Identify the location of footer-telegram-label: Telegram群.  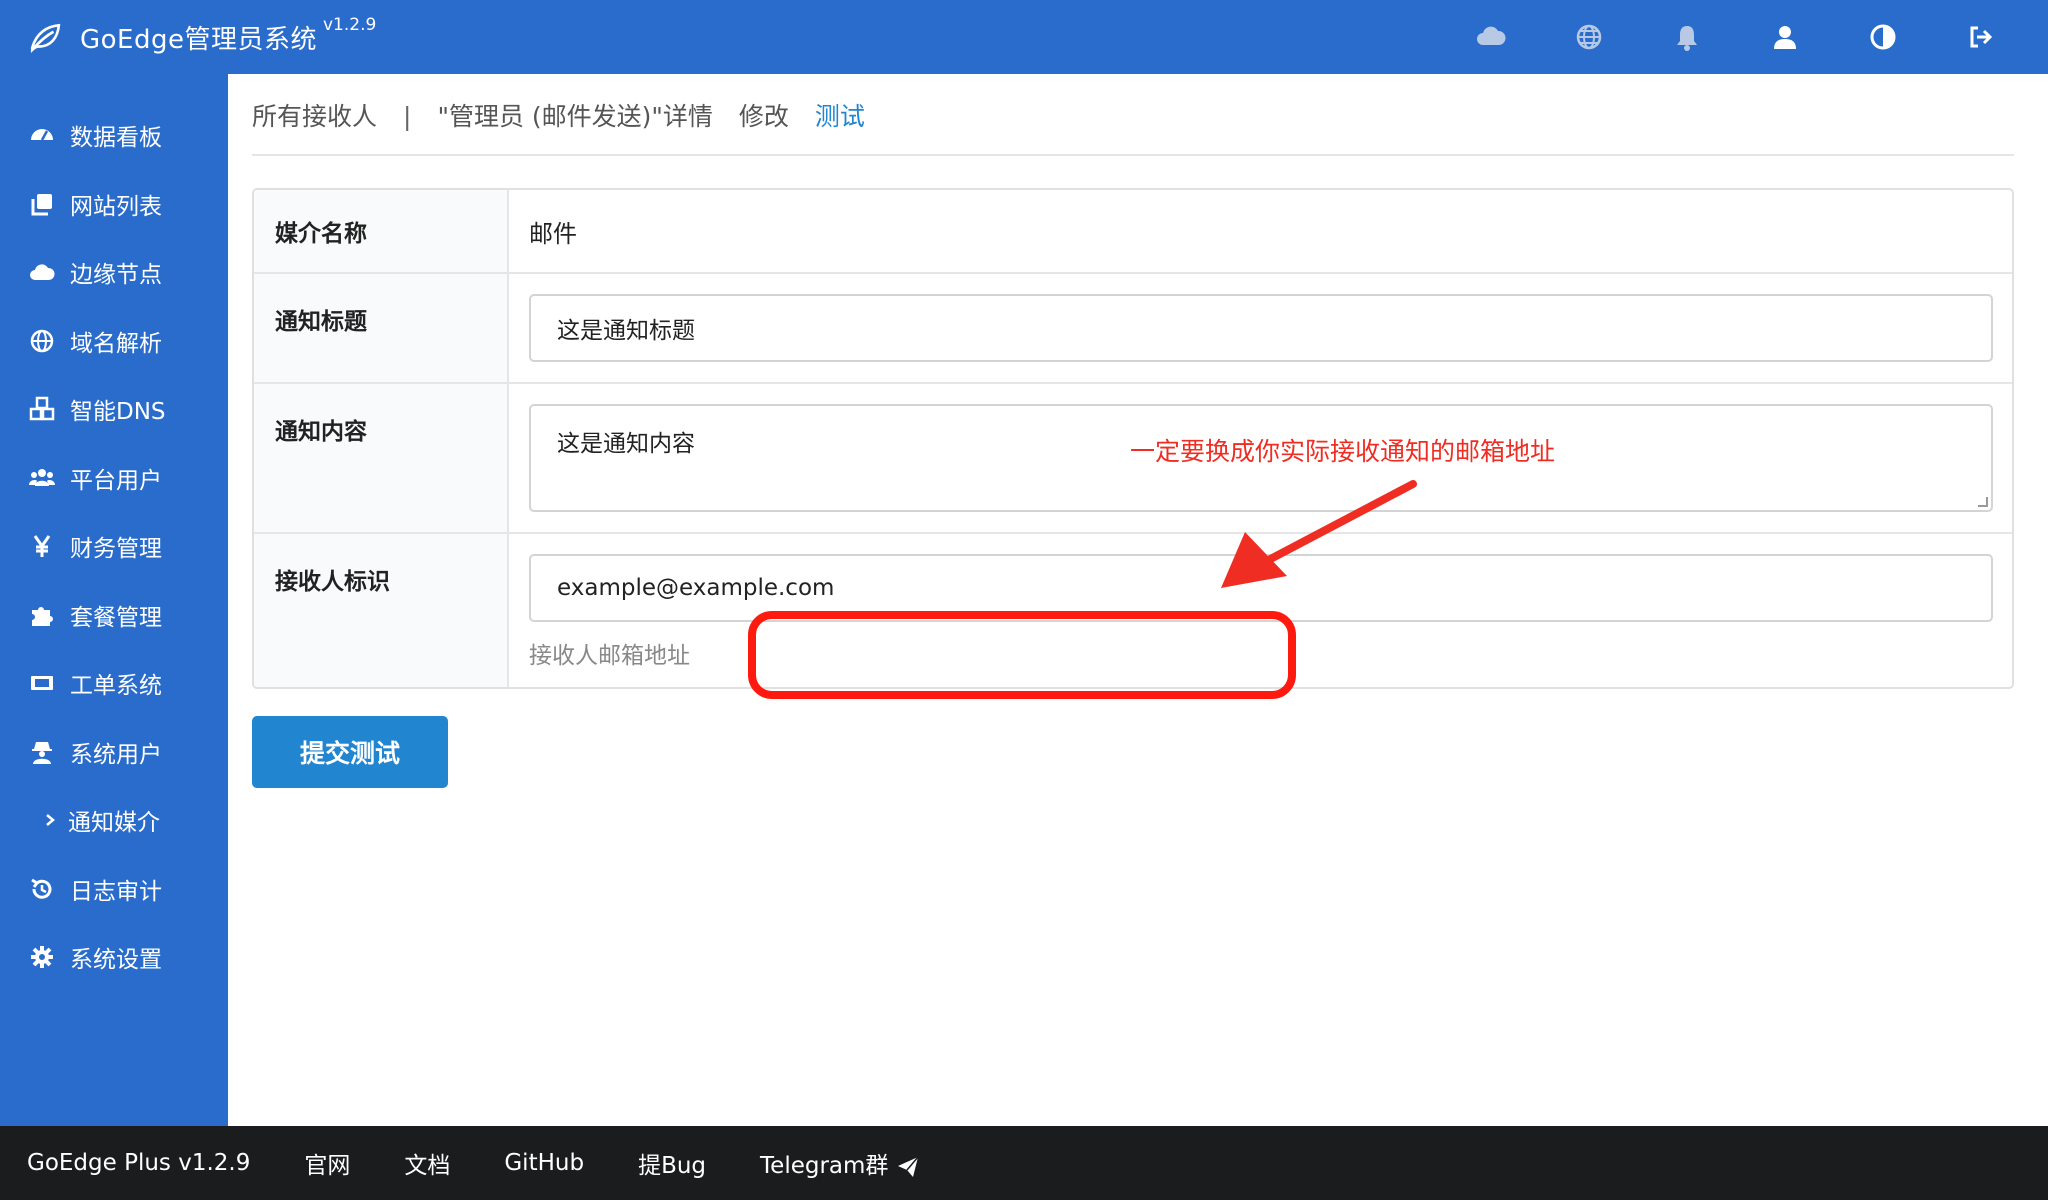
(824, 1166).